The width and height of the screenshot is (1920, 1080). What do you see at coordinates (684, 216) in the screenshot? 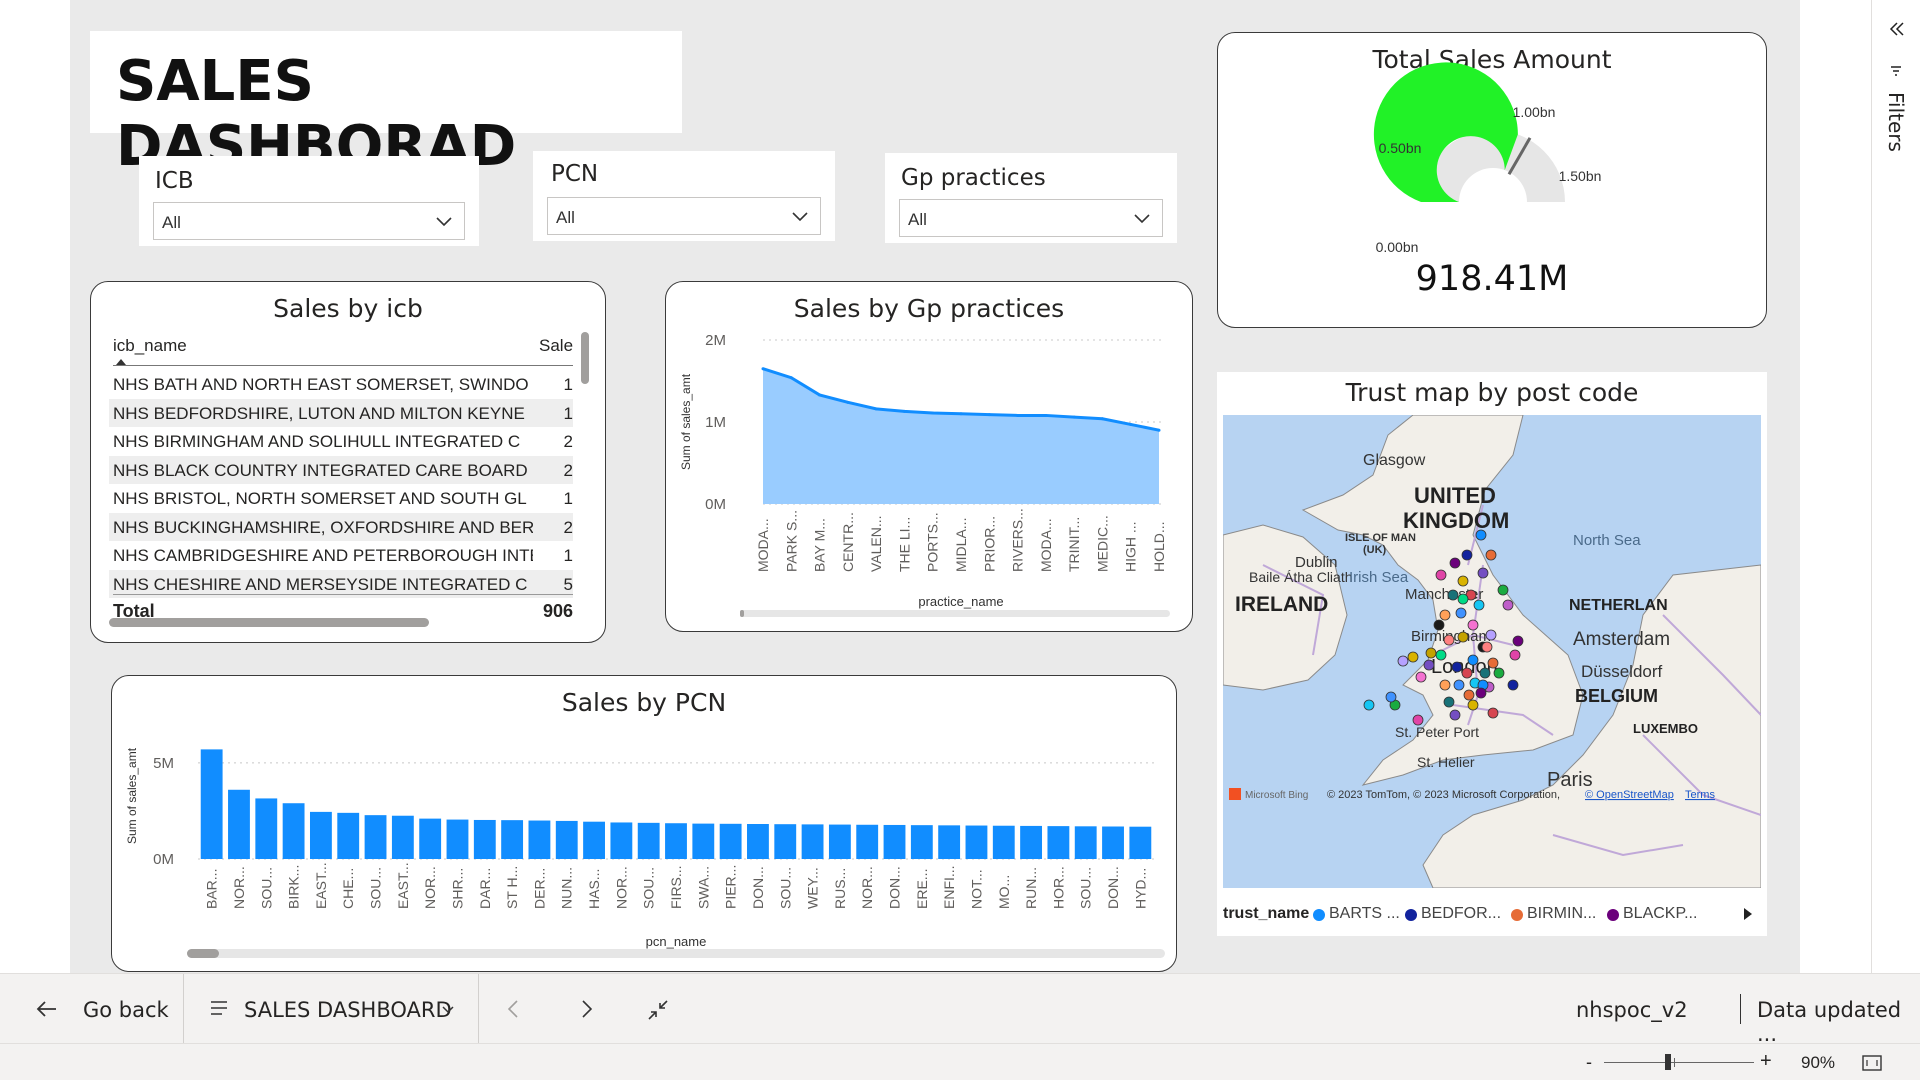
I see `slicer-pcn-dropdown: All` at bounding box center [684, 216].